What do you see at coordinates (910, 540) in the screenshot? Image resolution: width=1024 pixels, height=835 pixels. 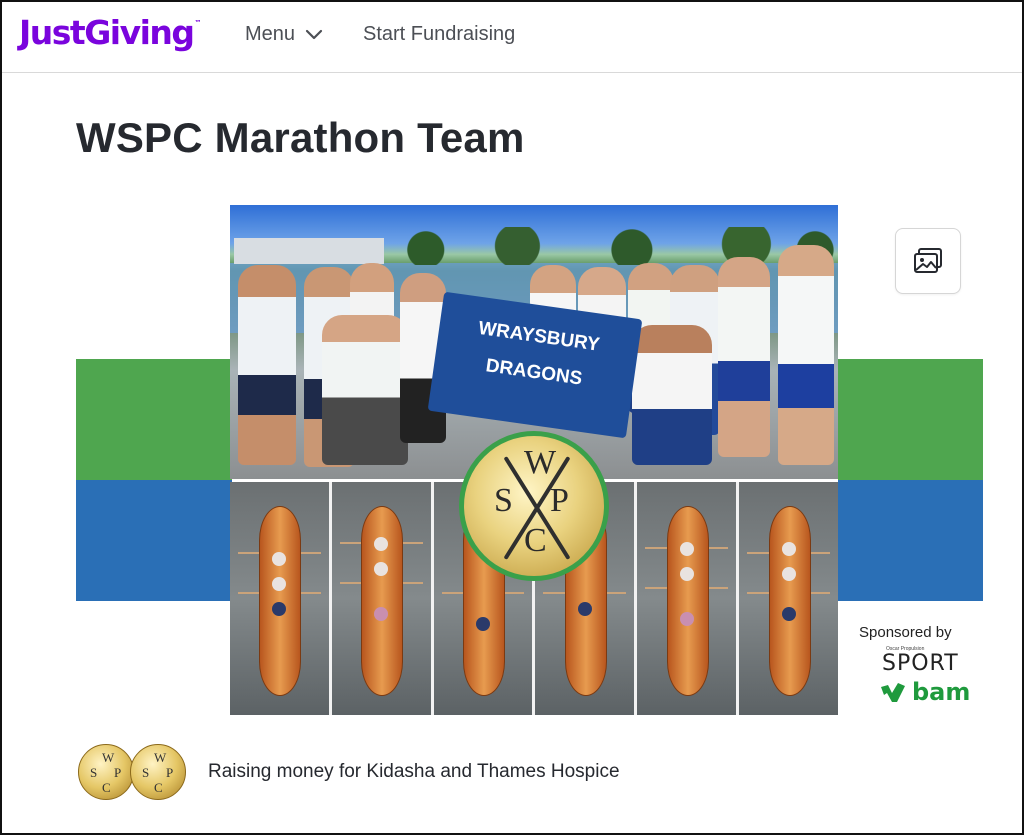 I see `banner-stripe-blue-right` at bounding box center [910, 540].